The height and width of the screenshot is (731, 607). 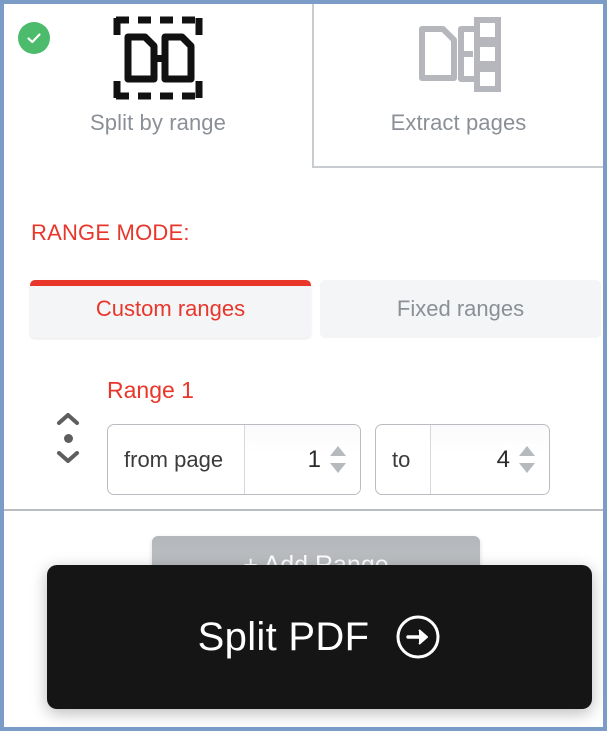 I want to click on from-page-value-wrap: 1, so click(x=302, y=459).